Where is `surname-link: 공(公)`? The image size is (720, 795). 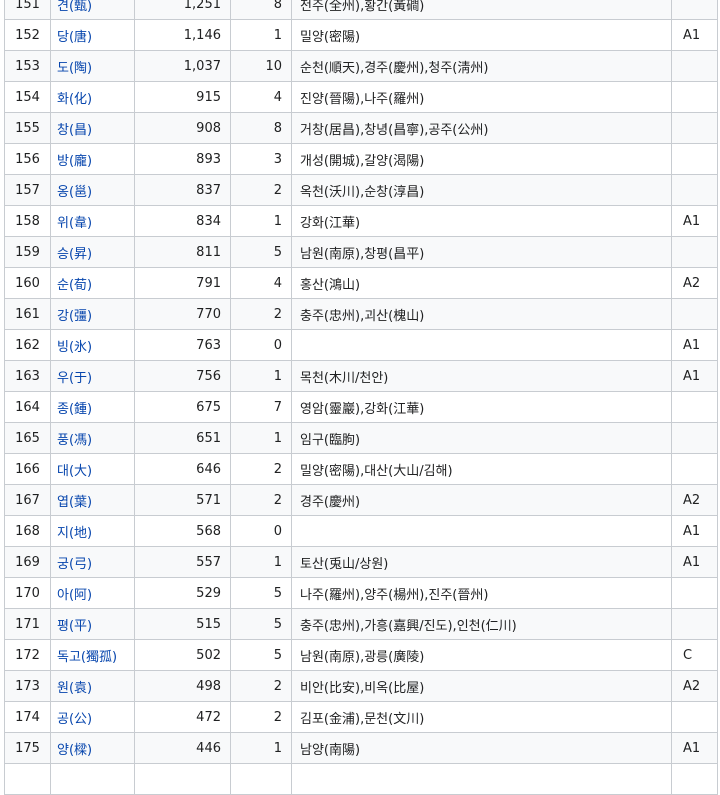
surname-link: 공(公) is located at coordinates (74, 719).